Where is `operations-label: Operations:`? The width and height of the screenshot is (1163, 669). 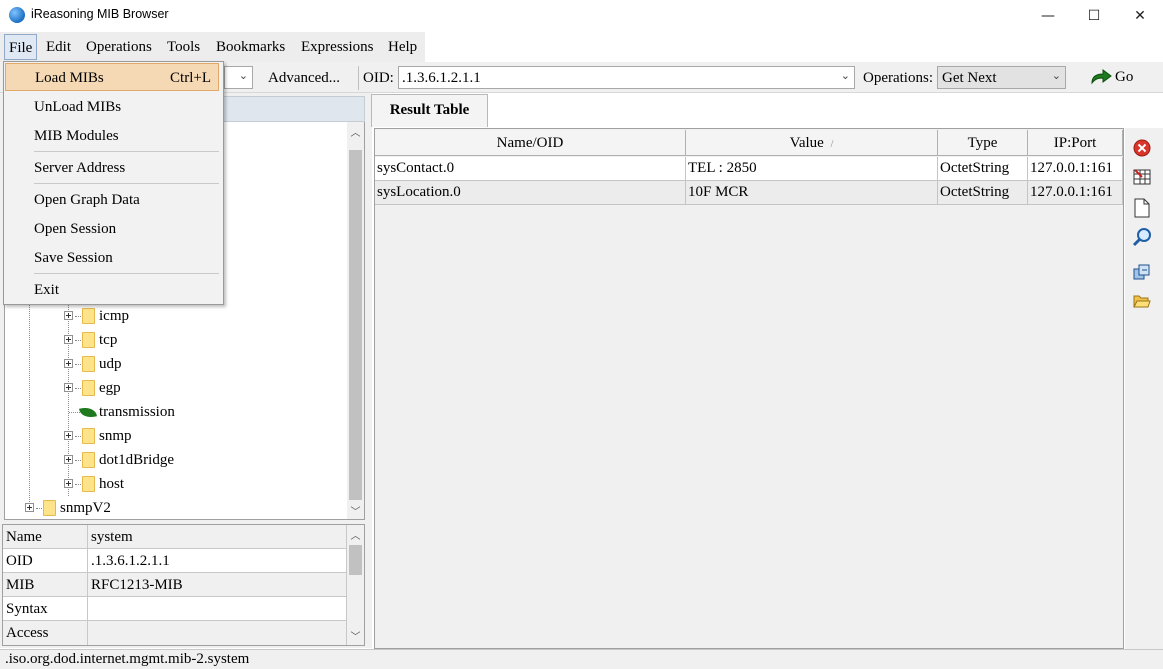 operations-label: Operations: is located at coordinates (898, 78).